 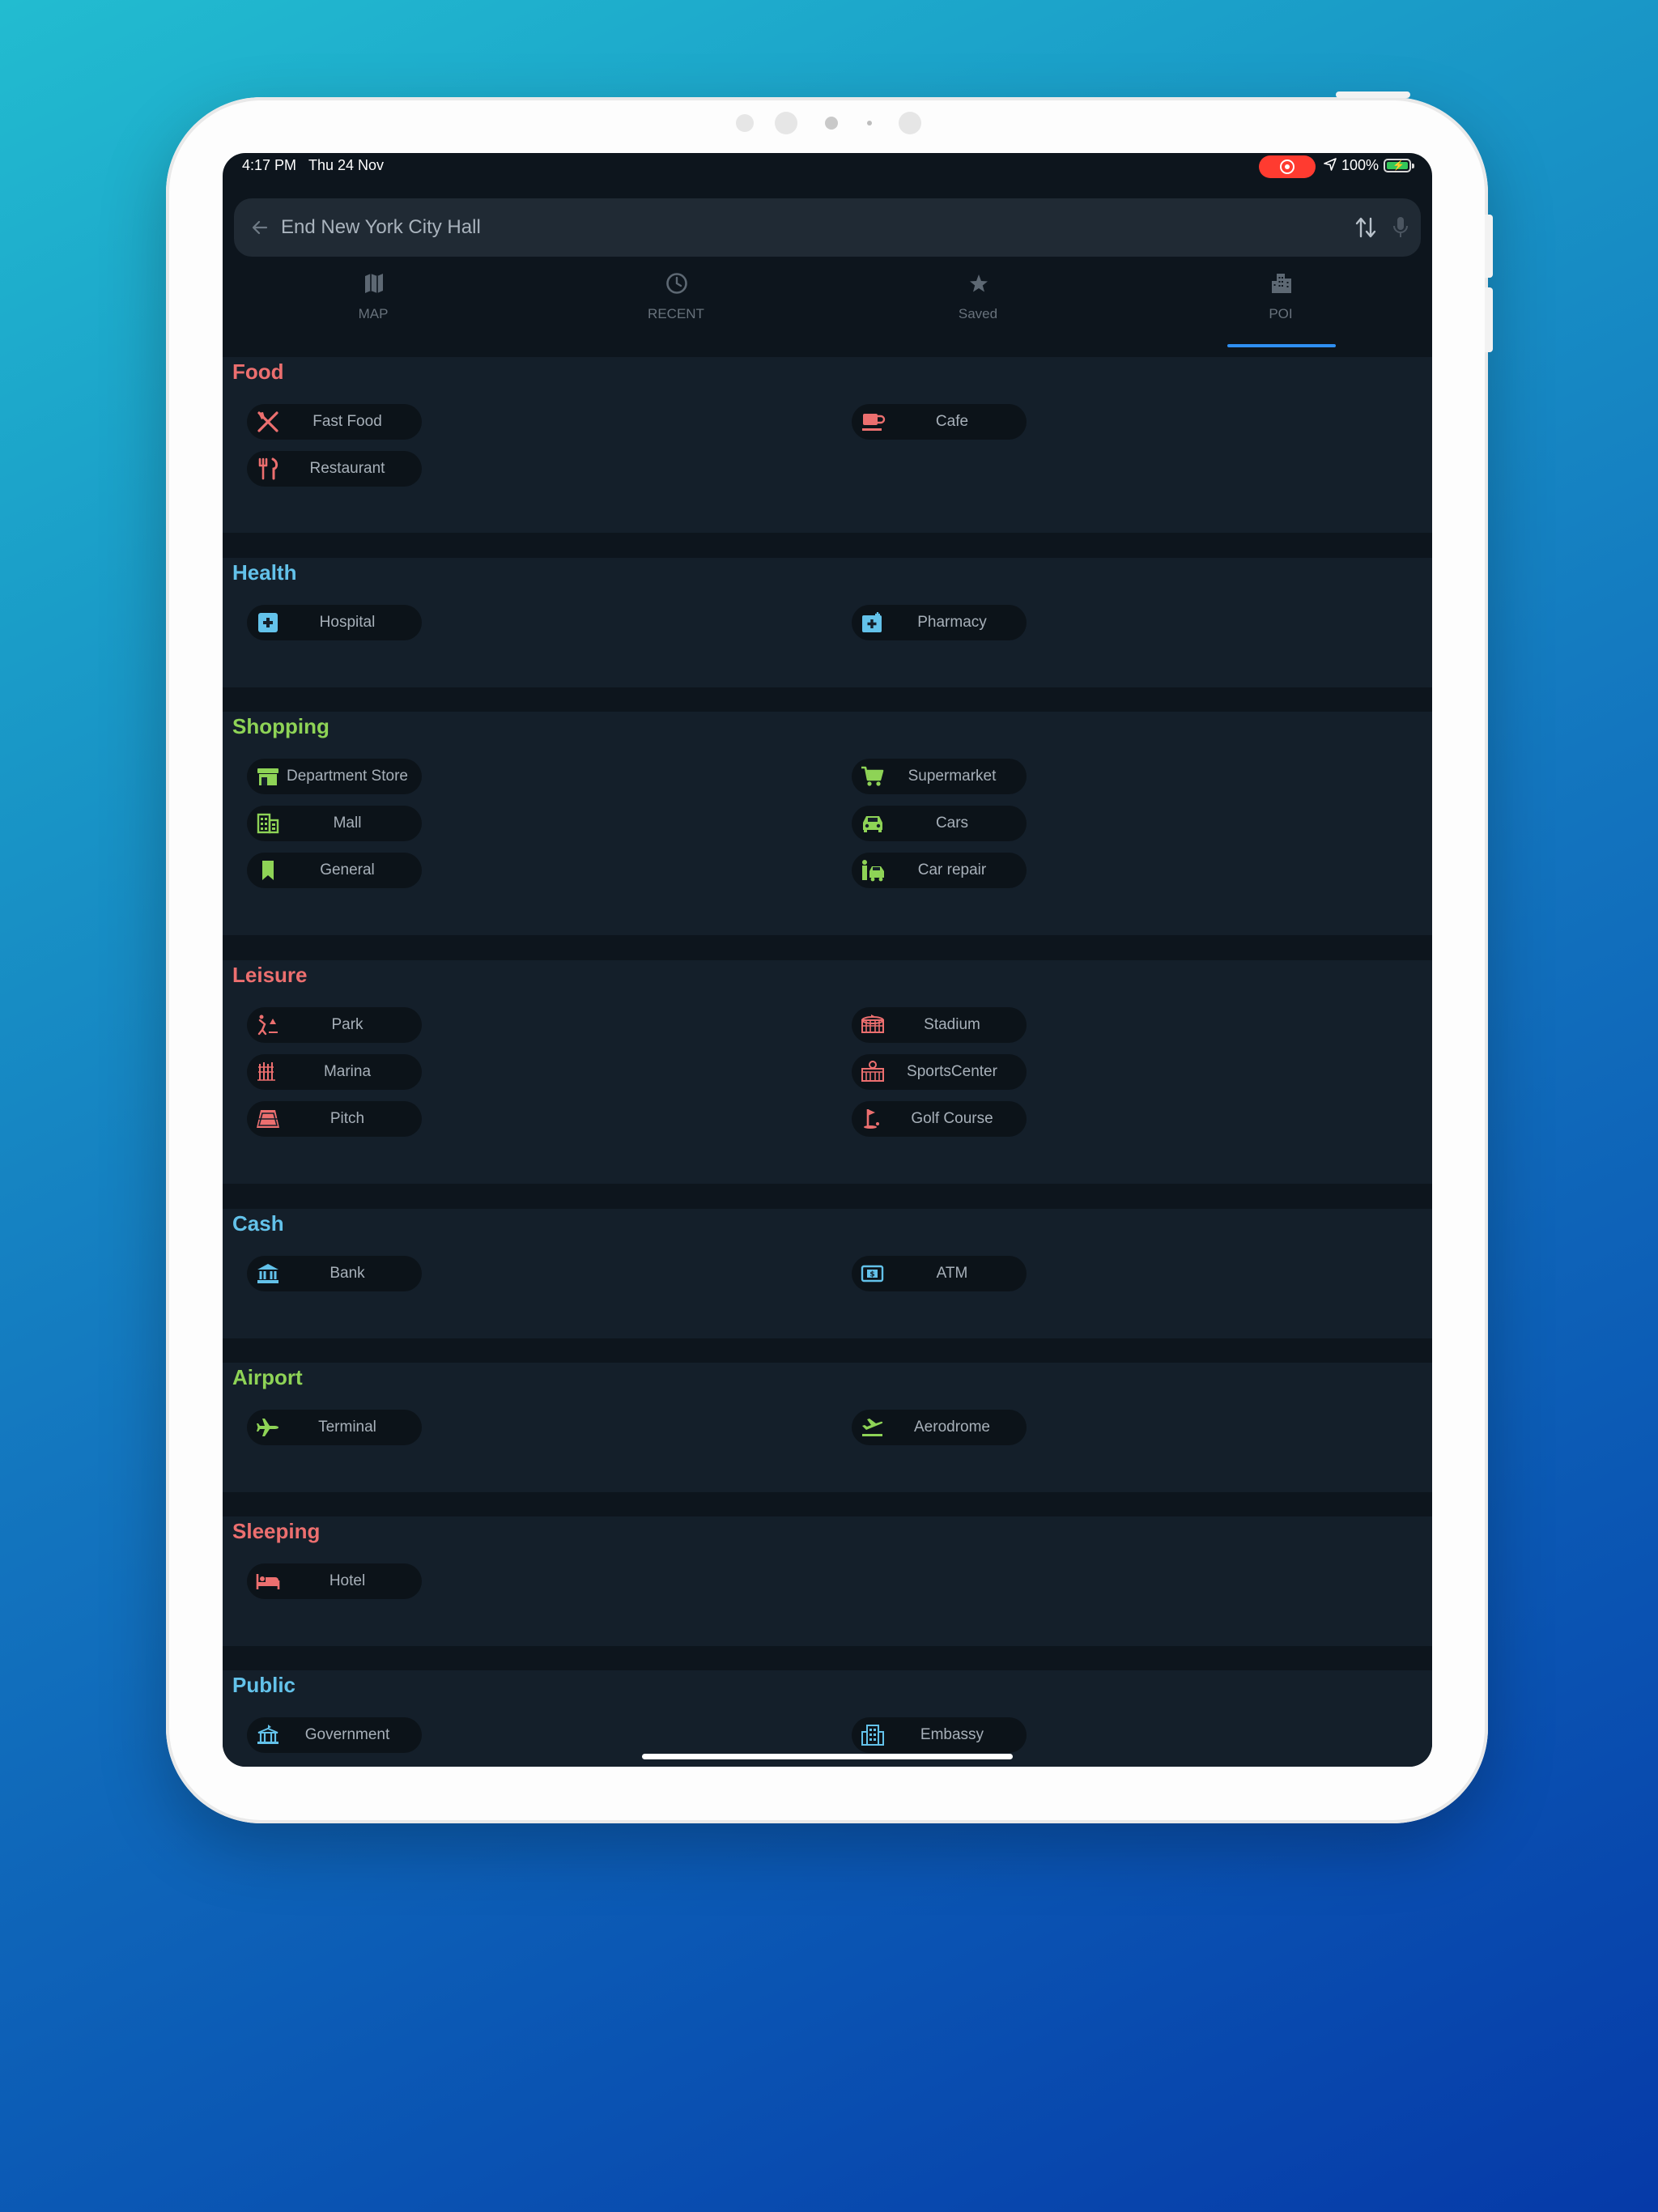 What do you see at coordinates (264, 573) in the screenshot?
I see `section-title: Health` at bounding box center [264, 573].